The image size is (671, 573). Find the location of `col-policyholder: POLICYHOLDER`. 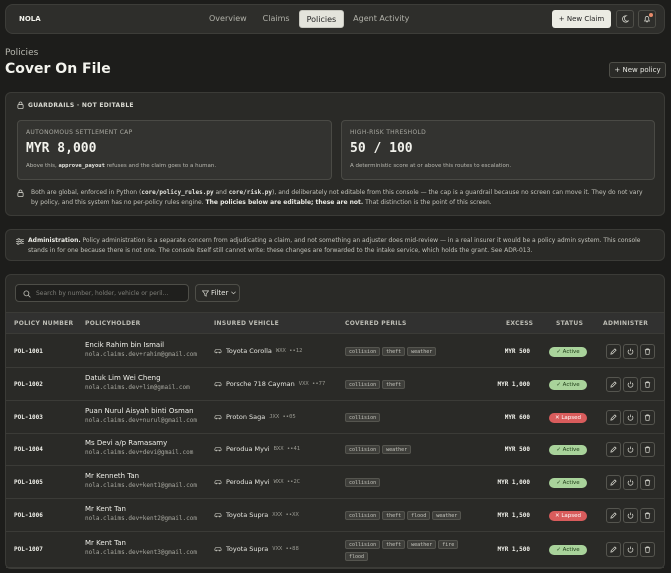

col-policyholder: POLICYHOLDER is located at coordinates (113, 323).